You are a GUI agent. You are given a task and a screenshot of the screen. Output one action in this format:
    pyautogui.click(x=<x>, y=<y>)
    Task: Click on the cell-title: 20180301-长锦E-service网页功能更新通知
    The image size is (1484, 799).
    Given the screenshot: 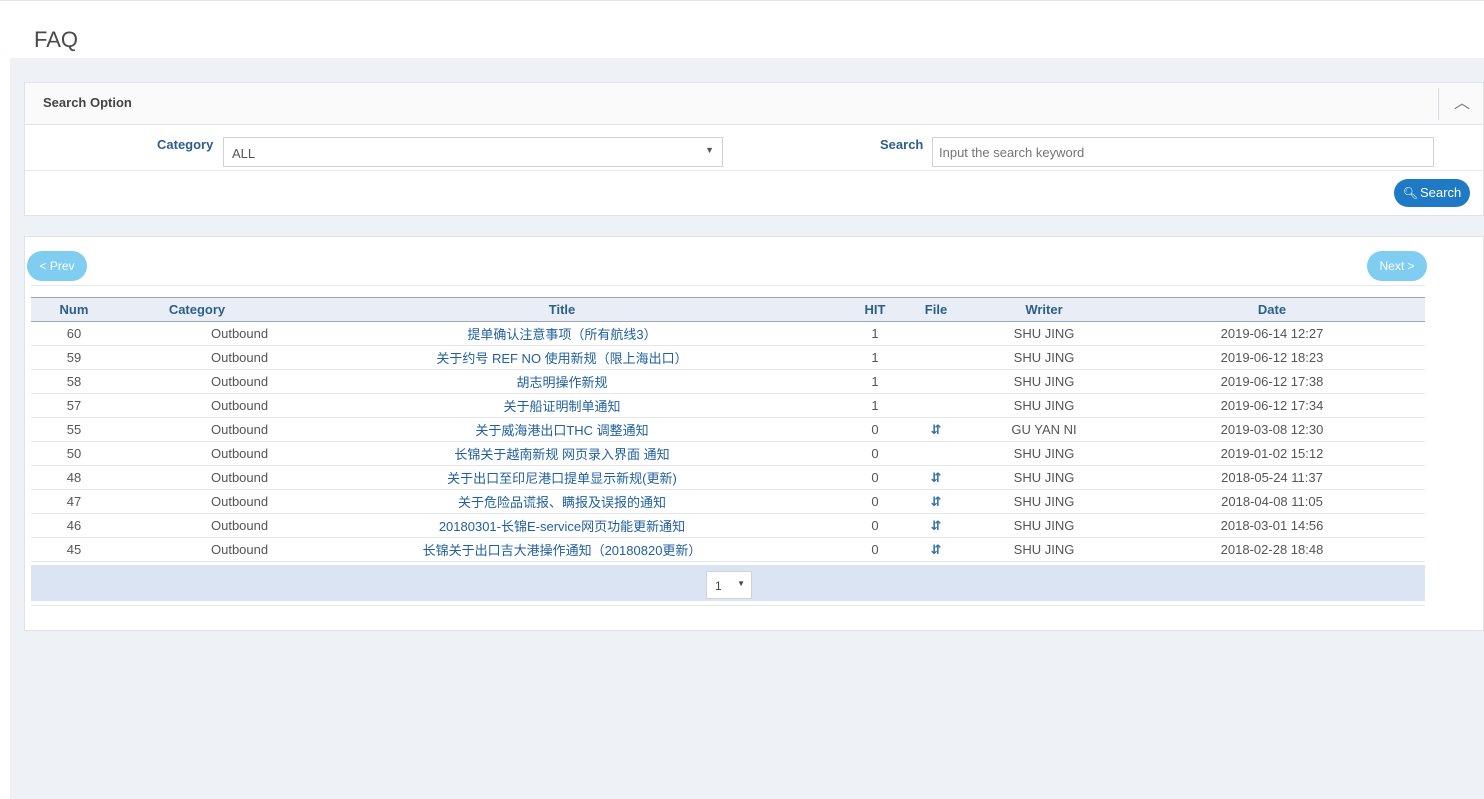 What is the action you would take?
    pyautogui.click(x=562, y=525)
    